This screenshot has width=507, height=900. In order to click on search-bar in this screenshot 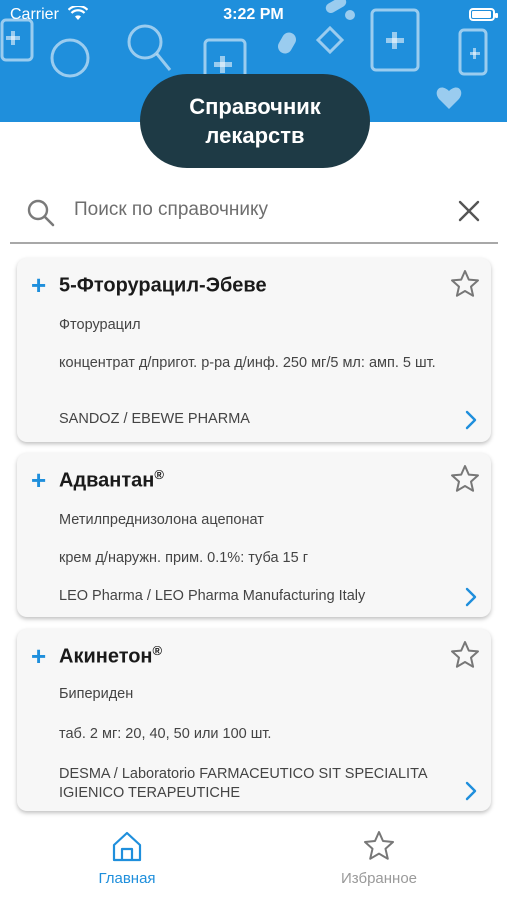, I will do `click(254, 212)`.